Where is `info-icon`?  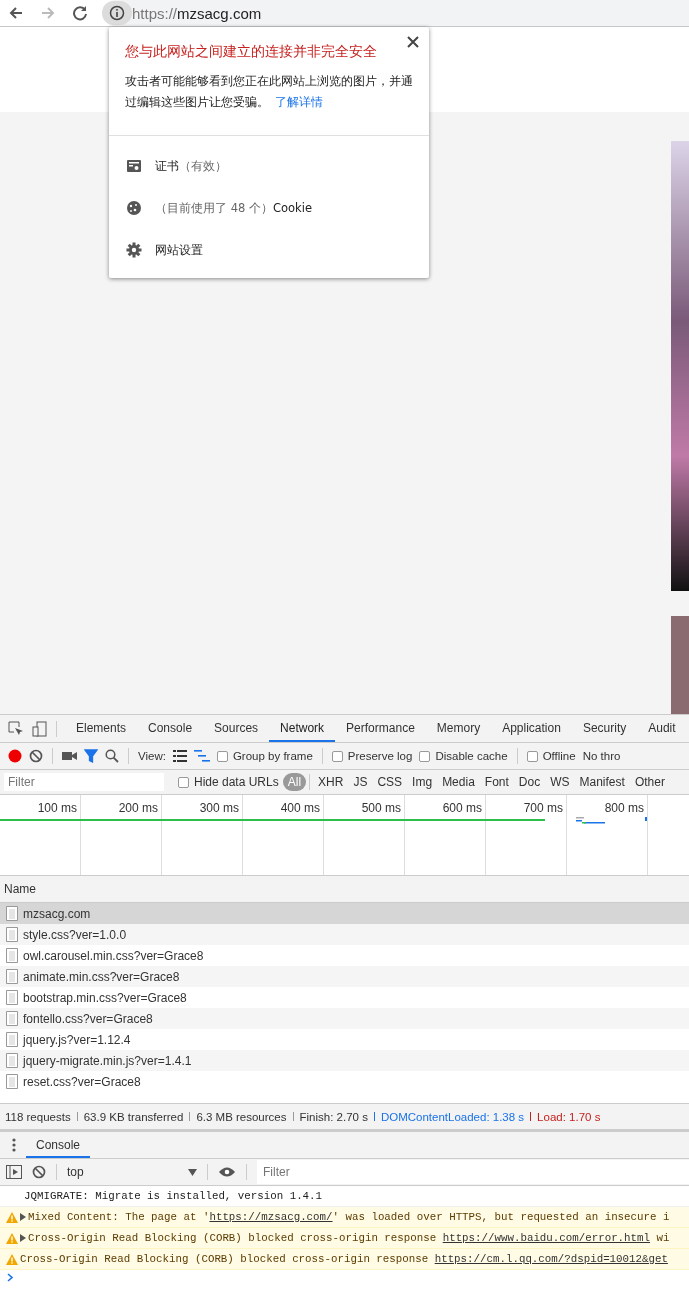
info-icon is located at coordinates (117, 13).